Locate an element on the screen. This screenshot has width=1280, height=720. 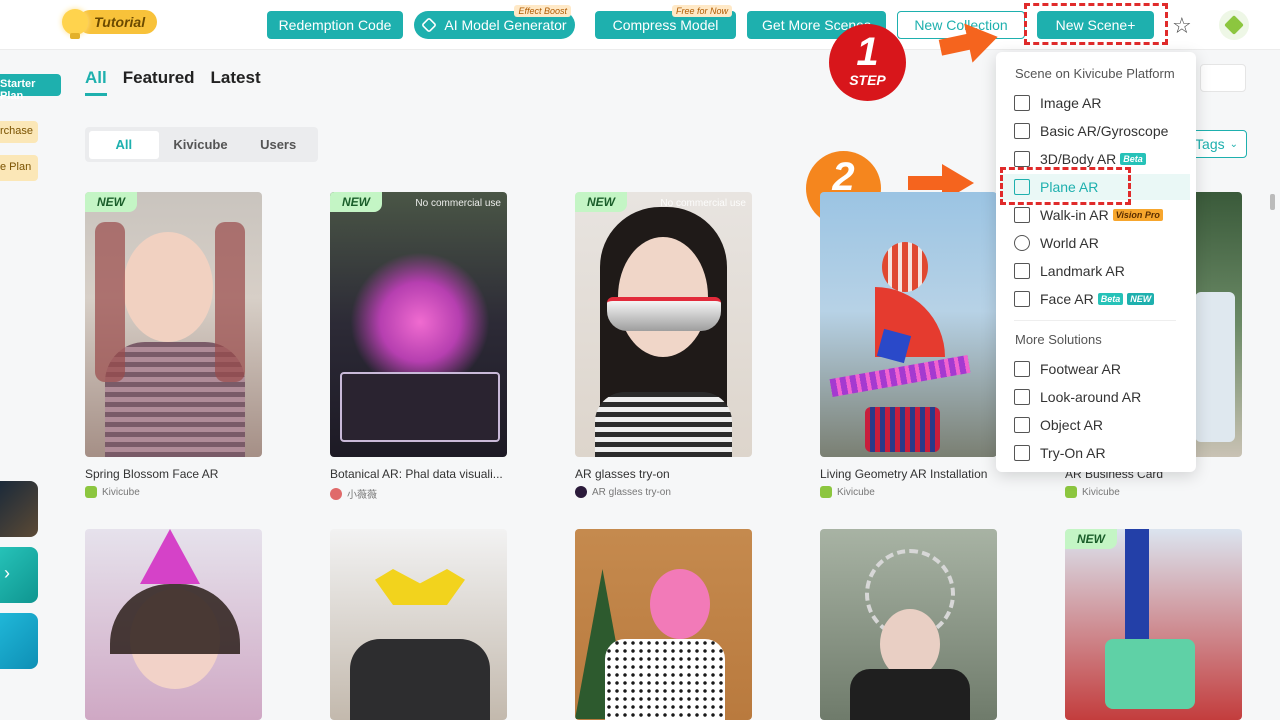
menu-item-label: Basic AR/Gyroscope is located at coordinates (1104, 131).